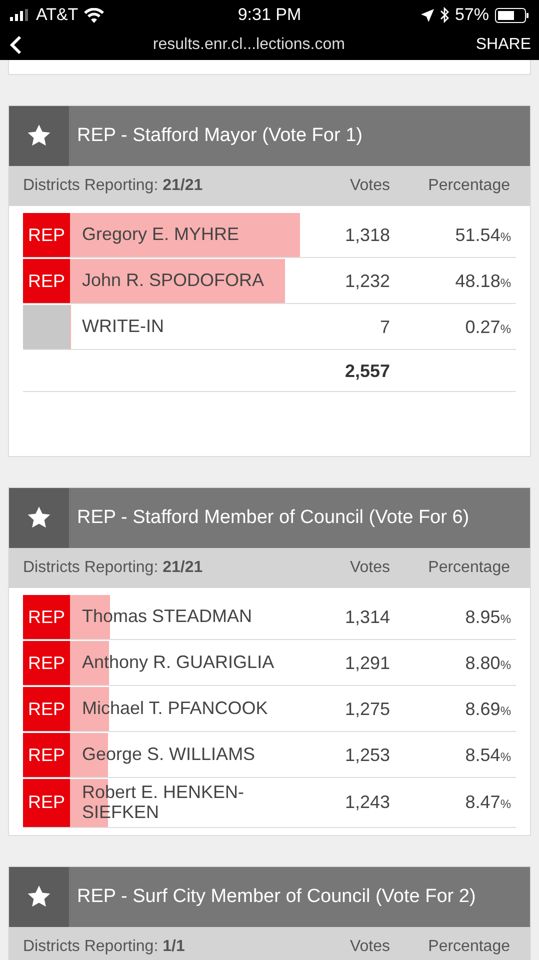 Image resolution: width=539 pixels, height=960 pixels. Describe the element at coordinates (367, 235) in the screenshot. I see `vote-count: 1,318` at that location.